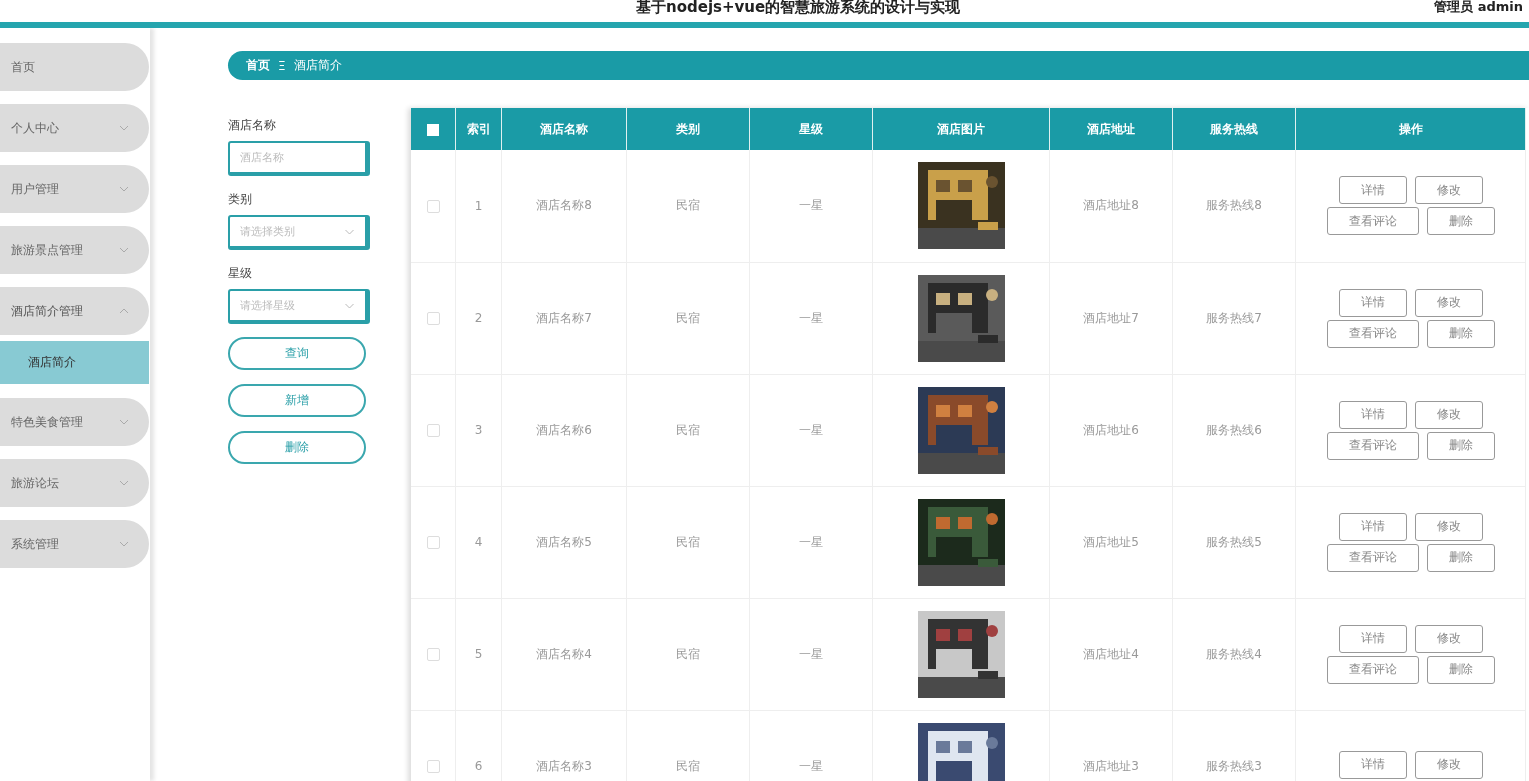  Describe the element at coordinates (564, 653) in the screenshot. I see `table-cell: 酒店名称4` at that location.